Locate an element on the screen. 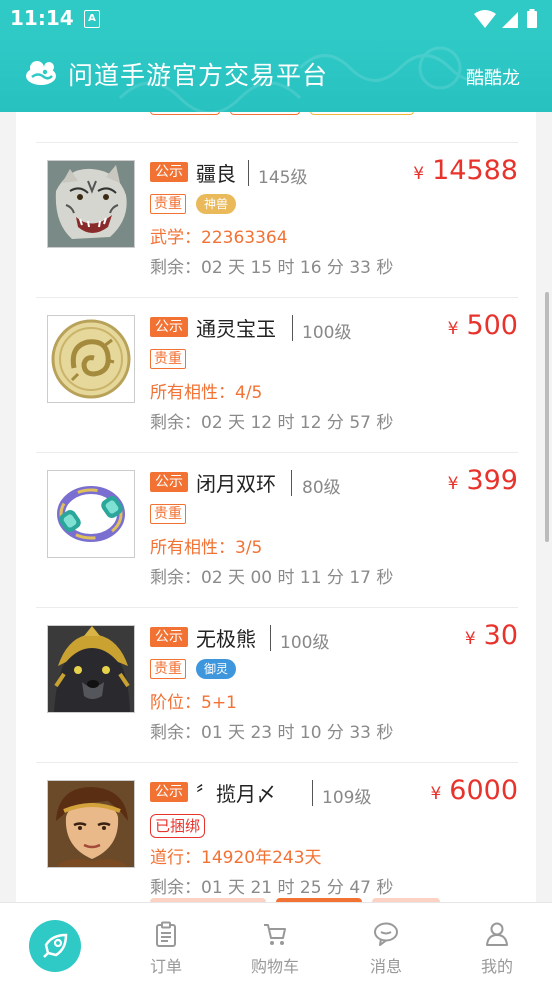 Image resolution: width=552 pixels, height=984 pixels. item-name: 无极熊 is located at coordinates (226, 639).